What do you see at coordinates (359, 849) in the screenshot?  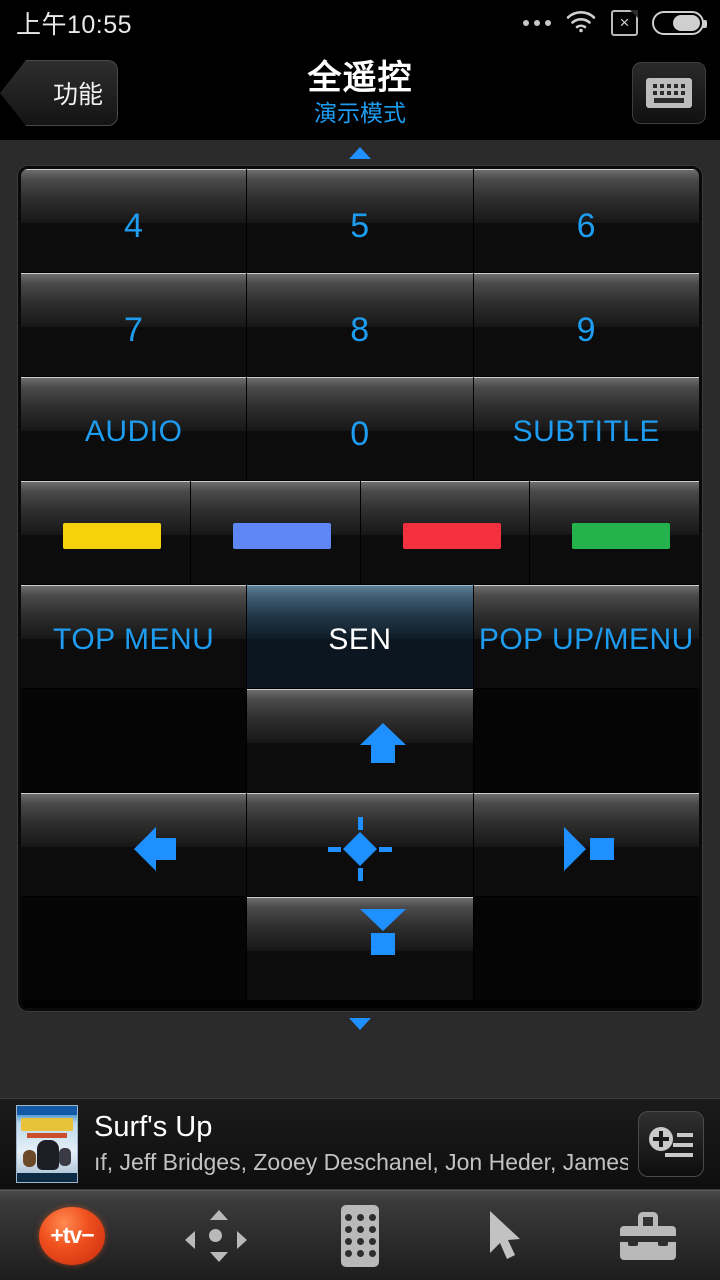 I see `enter-diamond-icon` at bounding box center [359, 849].